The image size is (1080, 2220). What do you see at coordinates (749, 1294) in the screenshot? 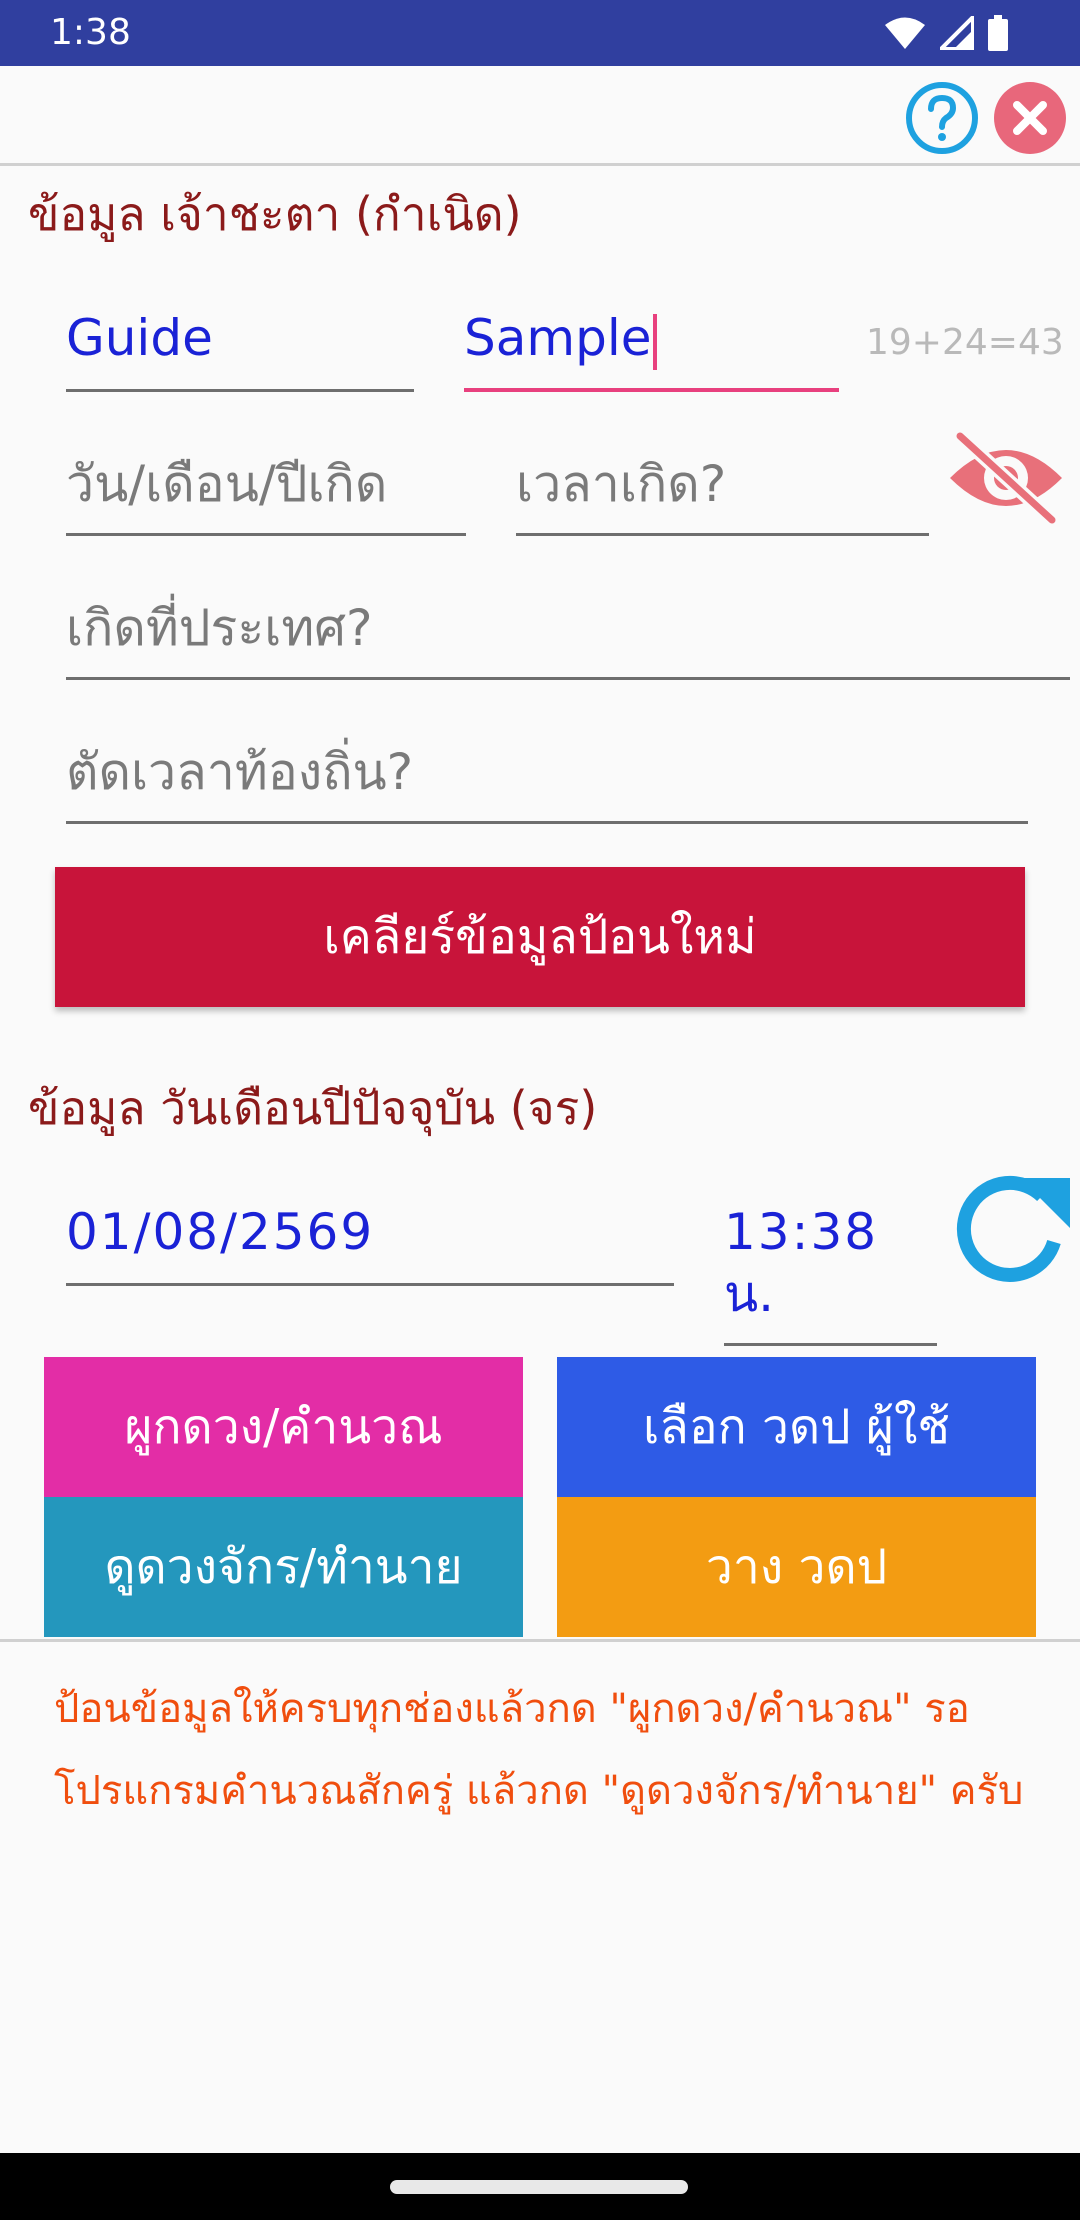
I see `current-time-unit: น.` at bounding box center [749, 1294].